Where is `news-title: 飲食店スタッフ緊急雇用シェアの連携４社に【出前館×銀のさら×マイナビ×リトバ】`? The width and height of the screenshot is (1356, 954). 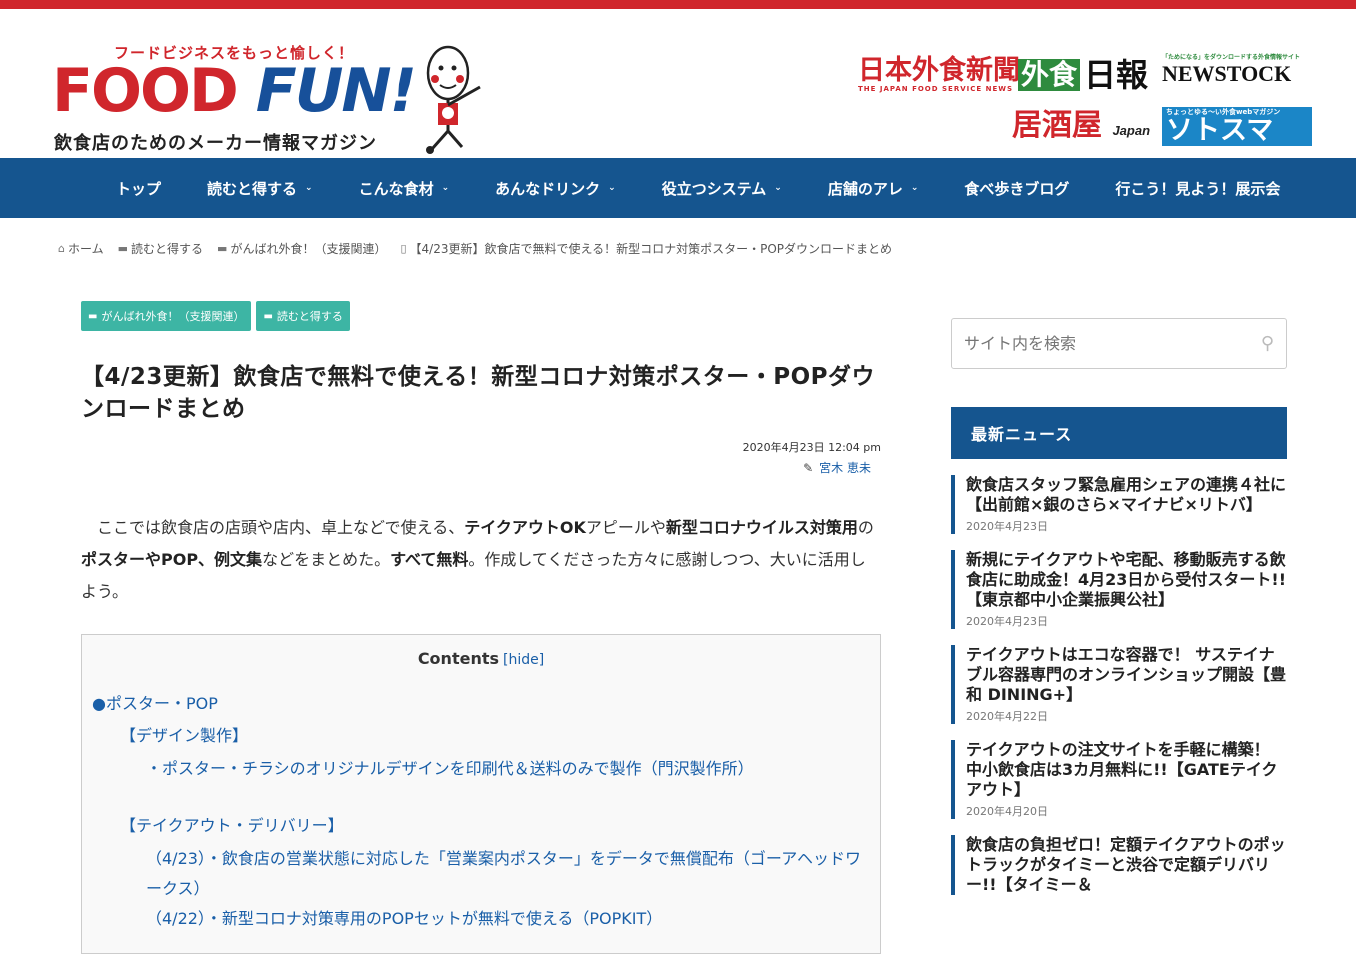 news-title: 飲食店スタッフ緊急雇用シェアの連携４社に【出前館×銀のさら×マイナビ×リトバ】 is located at coordinates (1126, 494).